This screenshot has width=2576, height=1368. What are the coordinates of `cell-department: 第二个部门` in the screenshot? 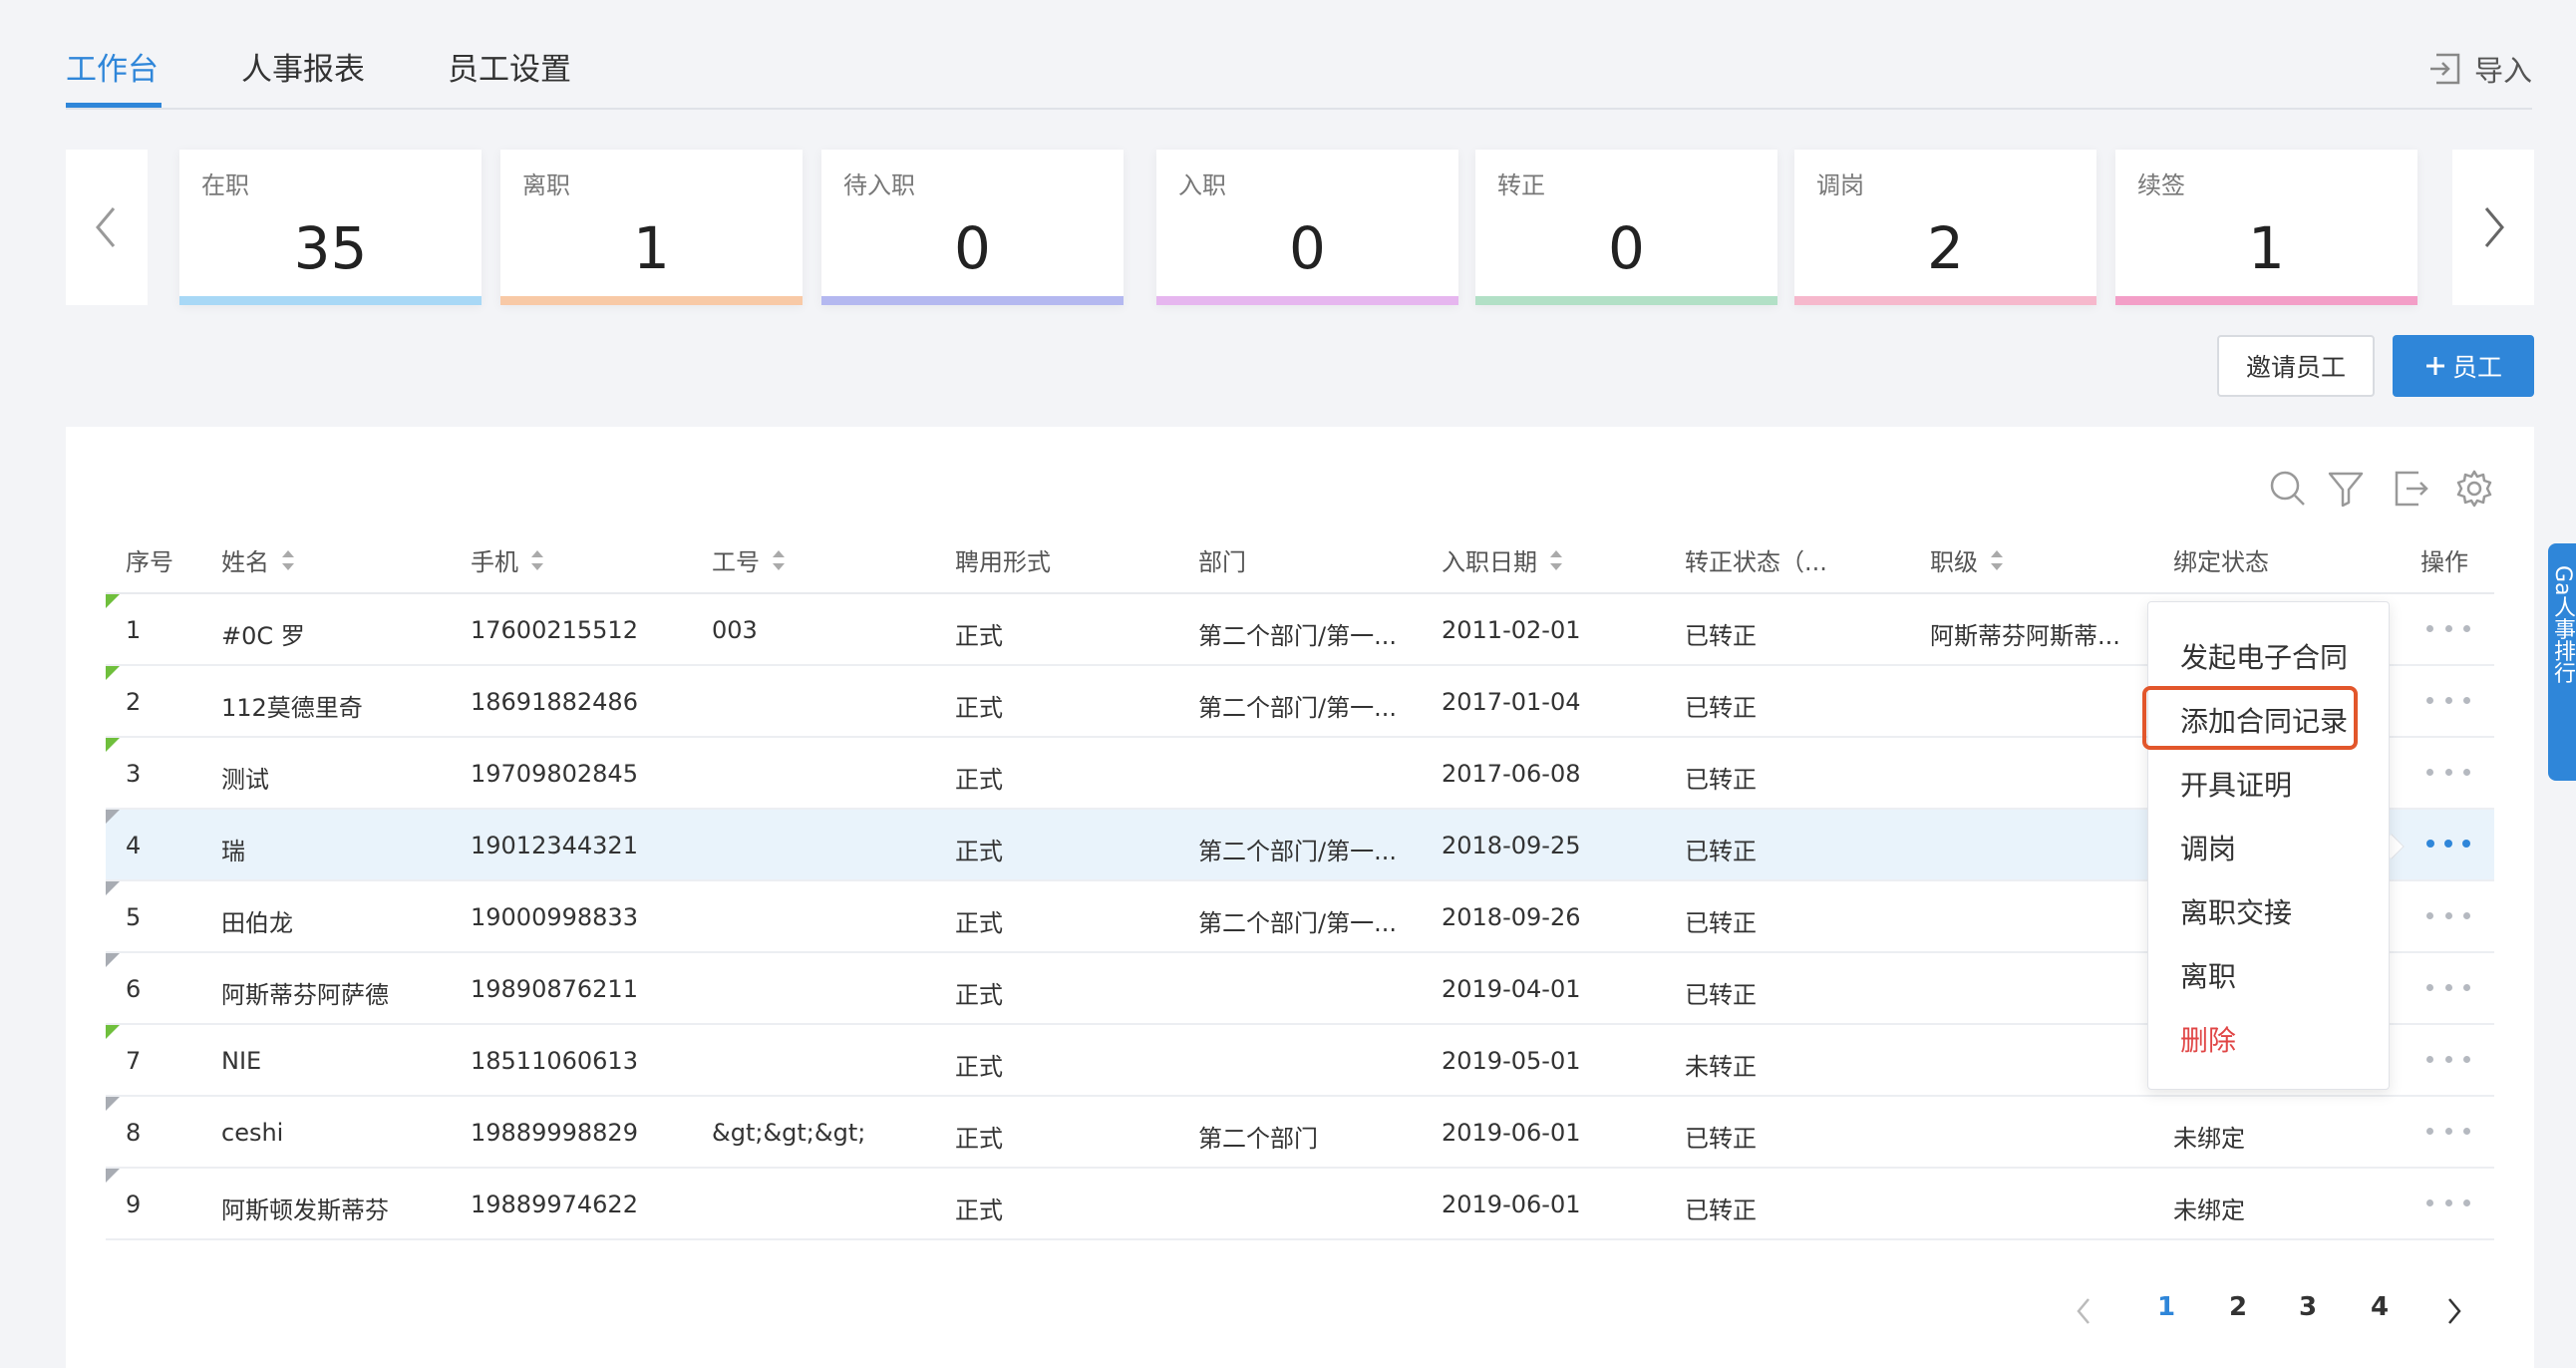 It's located at (1258, 1139).